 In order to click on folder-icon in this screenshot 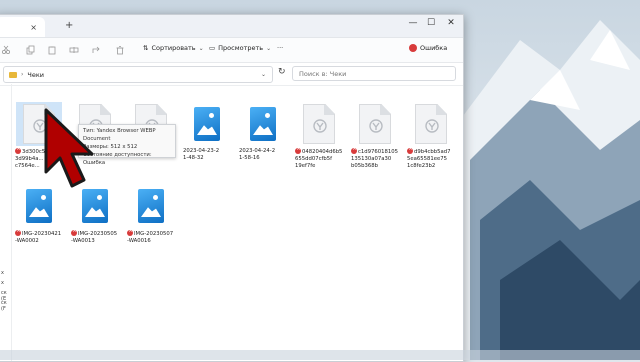, I will do `click(13, 74)`.